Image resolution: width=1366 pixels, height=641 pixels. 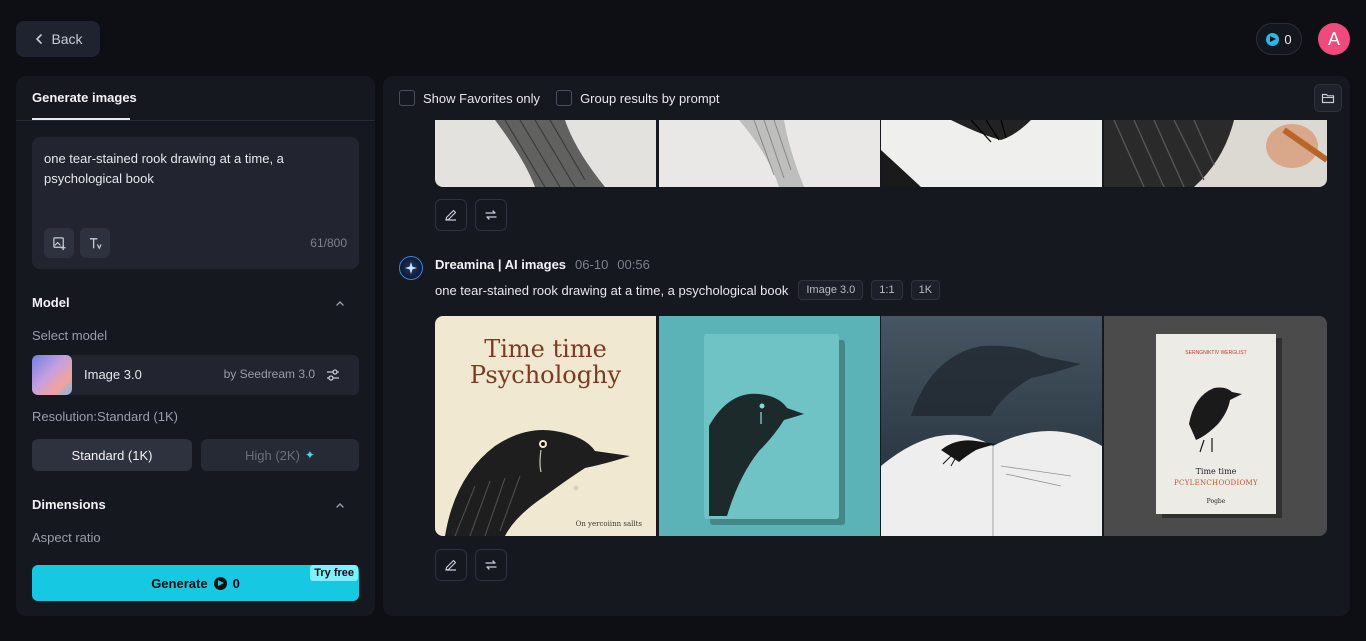 I want to click on generation-date: 06-10, so click(x=592, y=264).